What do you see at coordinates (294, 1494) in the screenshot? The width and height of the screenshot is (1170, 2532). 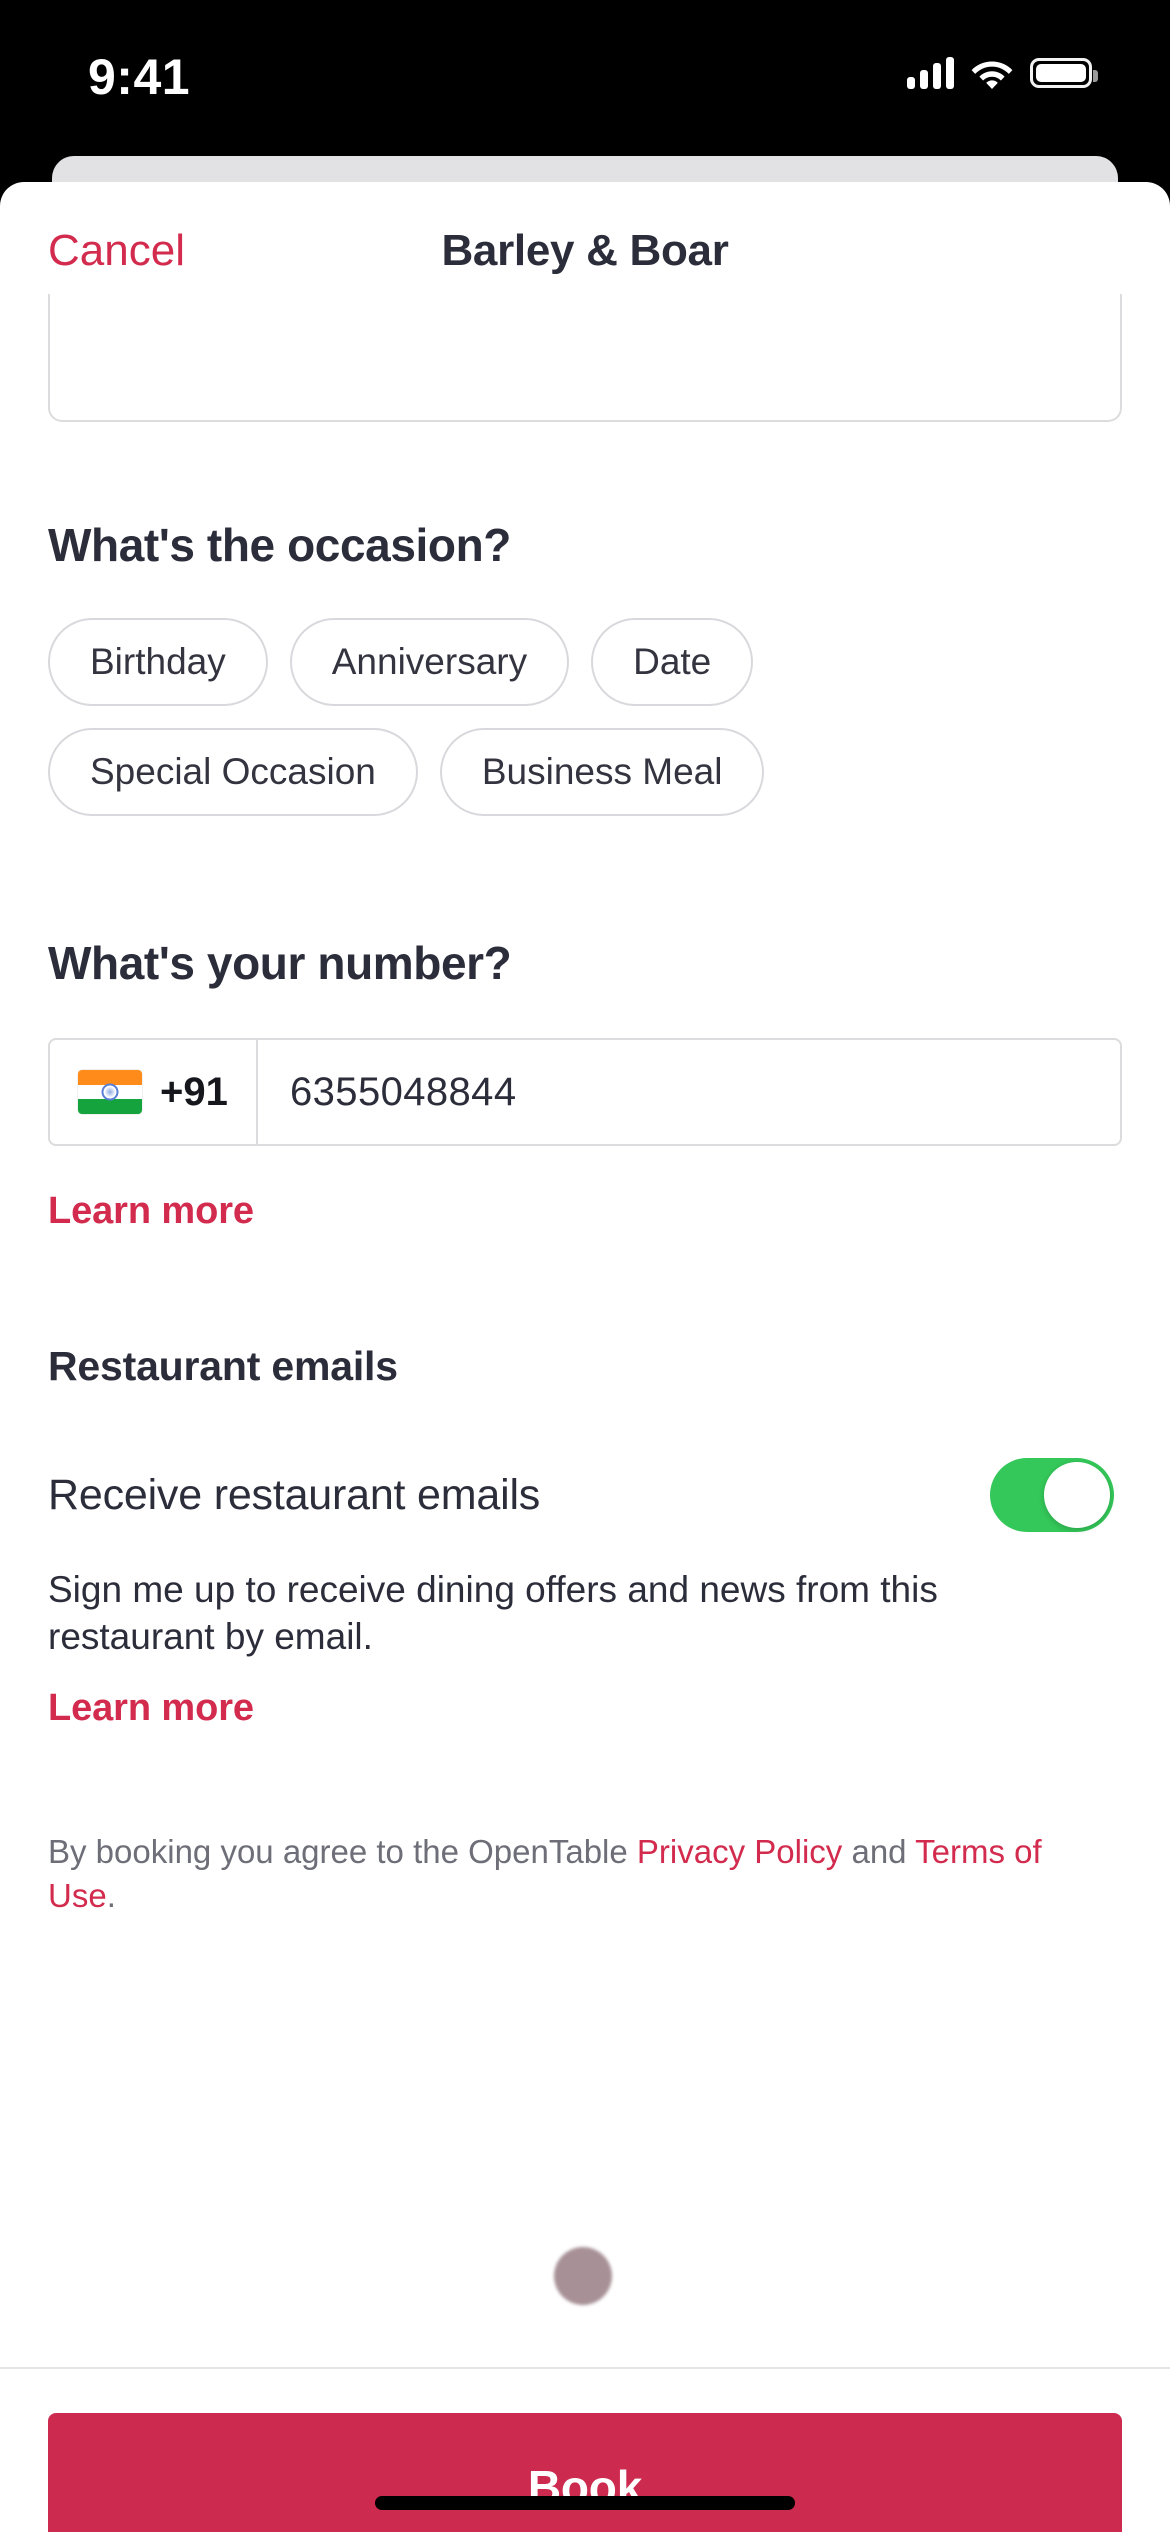 I see `receive-emails-label: Receive restaurant emails` at bounding box center [294, 1494].